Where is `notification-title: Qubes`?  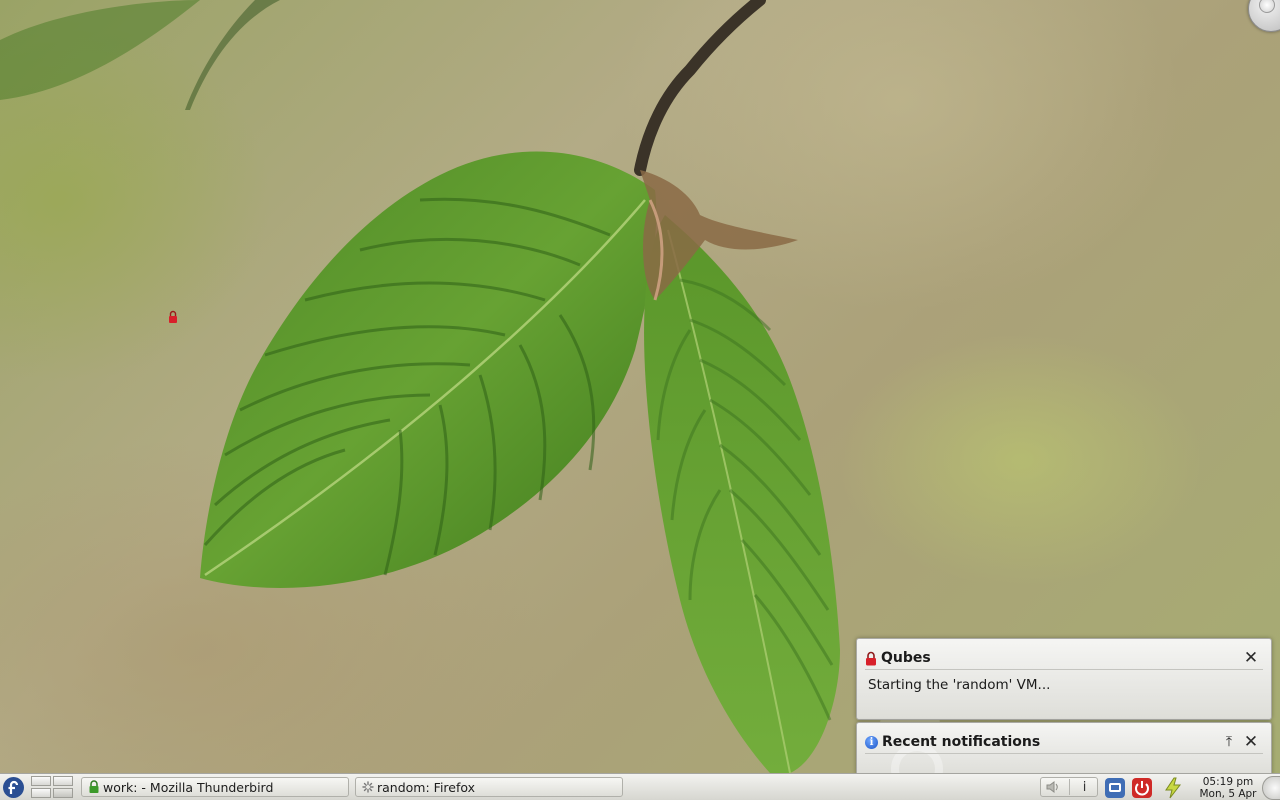
notification-title: Qubes is located at coordinates (906, 658).